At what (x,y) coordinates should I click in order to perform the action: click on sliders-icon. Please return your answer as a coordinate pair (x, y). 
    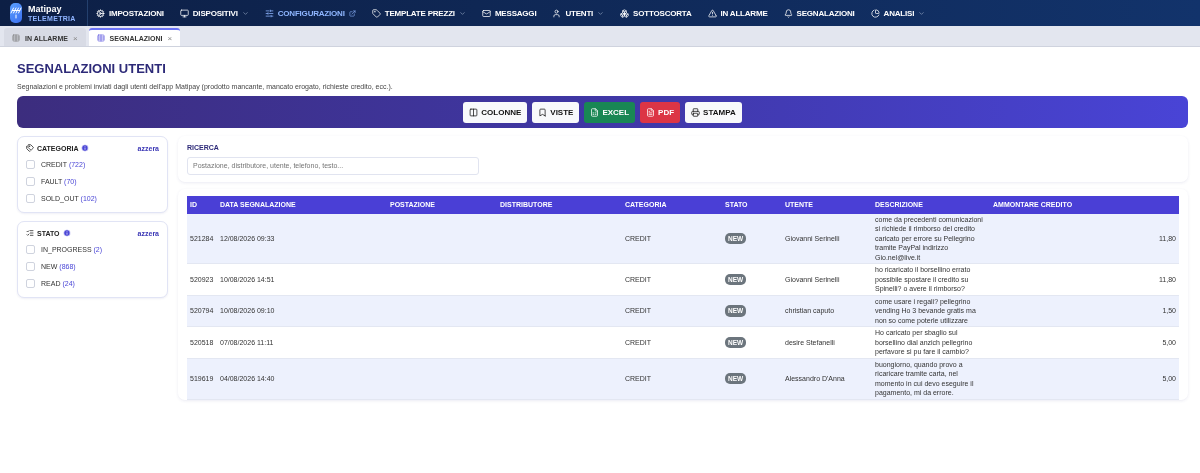
    Looking at the image, I should click on (269, 13).